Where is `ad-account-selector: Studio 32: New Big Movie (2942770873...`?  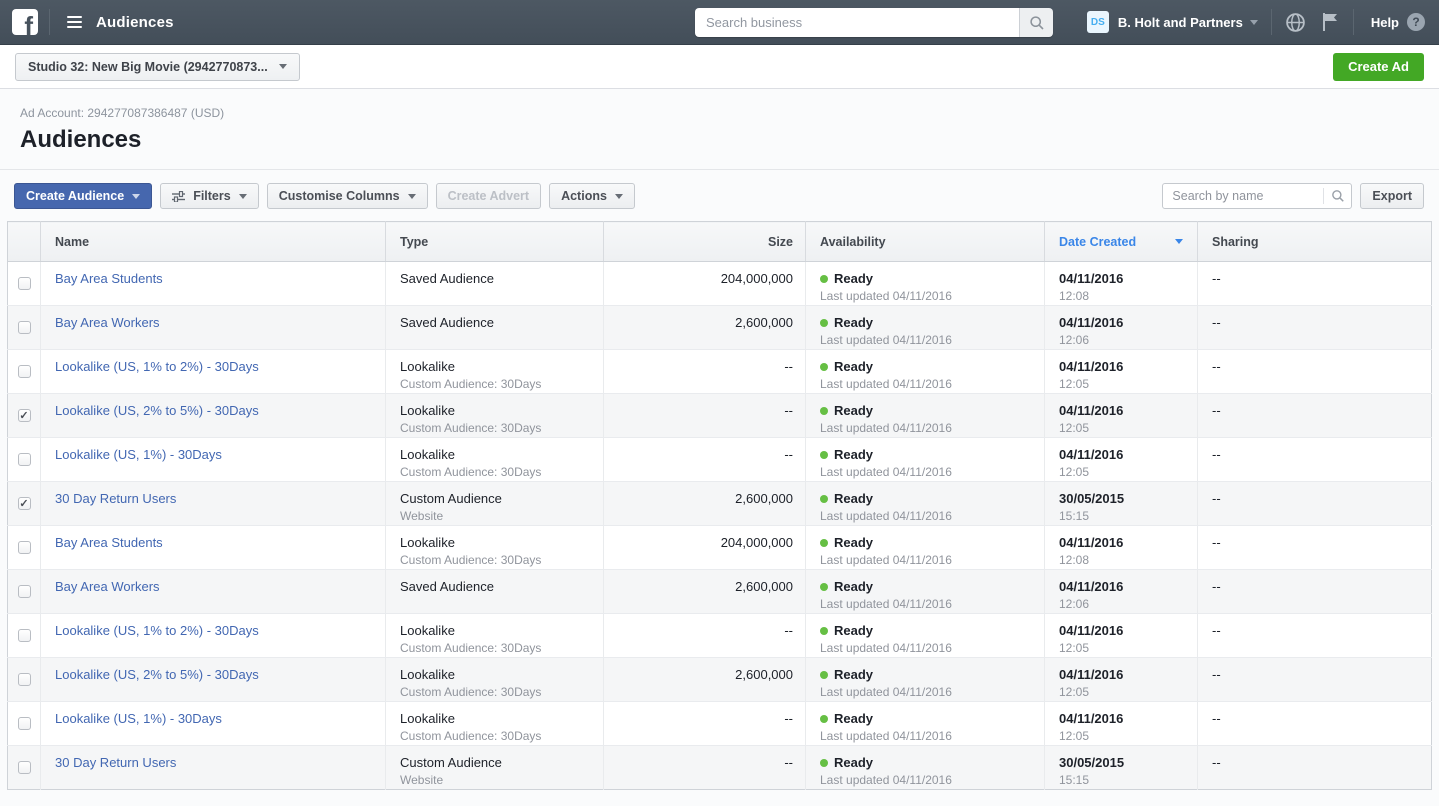 ad-account-selector: Studio 32: New Big Movie (2942770873... is located at coordinates (157, 66).